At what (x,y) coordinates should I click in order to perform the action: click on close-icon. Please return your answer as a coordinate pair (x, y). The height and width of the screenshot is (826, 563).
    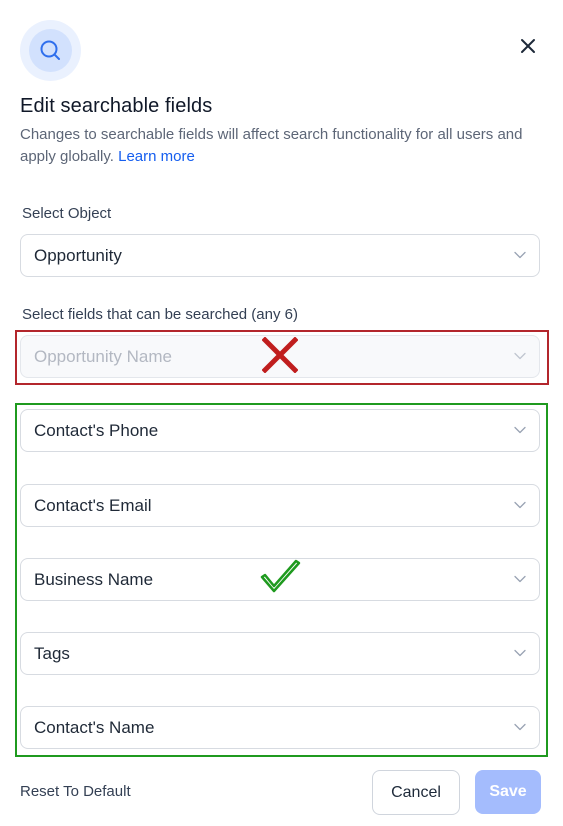
    Looking at the image, I should click on (528, 46).